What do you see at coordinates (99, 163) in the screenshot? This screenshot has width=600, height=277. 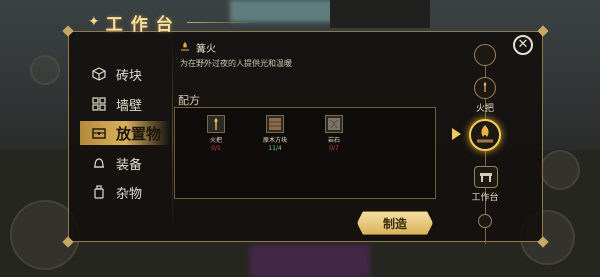 I see `bell-icon` at bounding box center [99, 163].